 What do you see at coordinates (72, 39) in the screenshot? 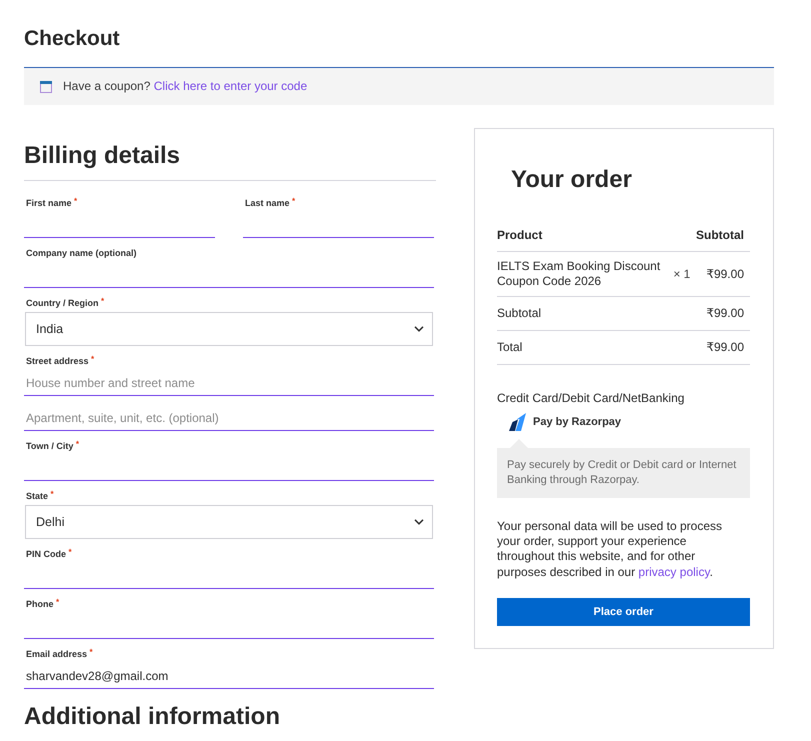
I see `page-title: Checkout` at bounding box center [72, 39].